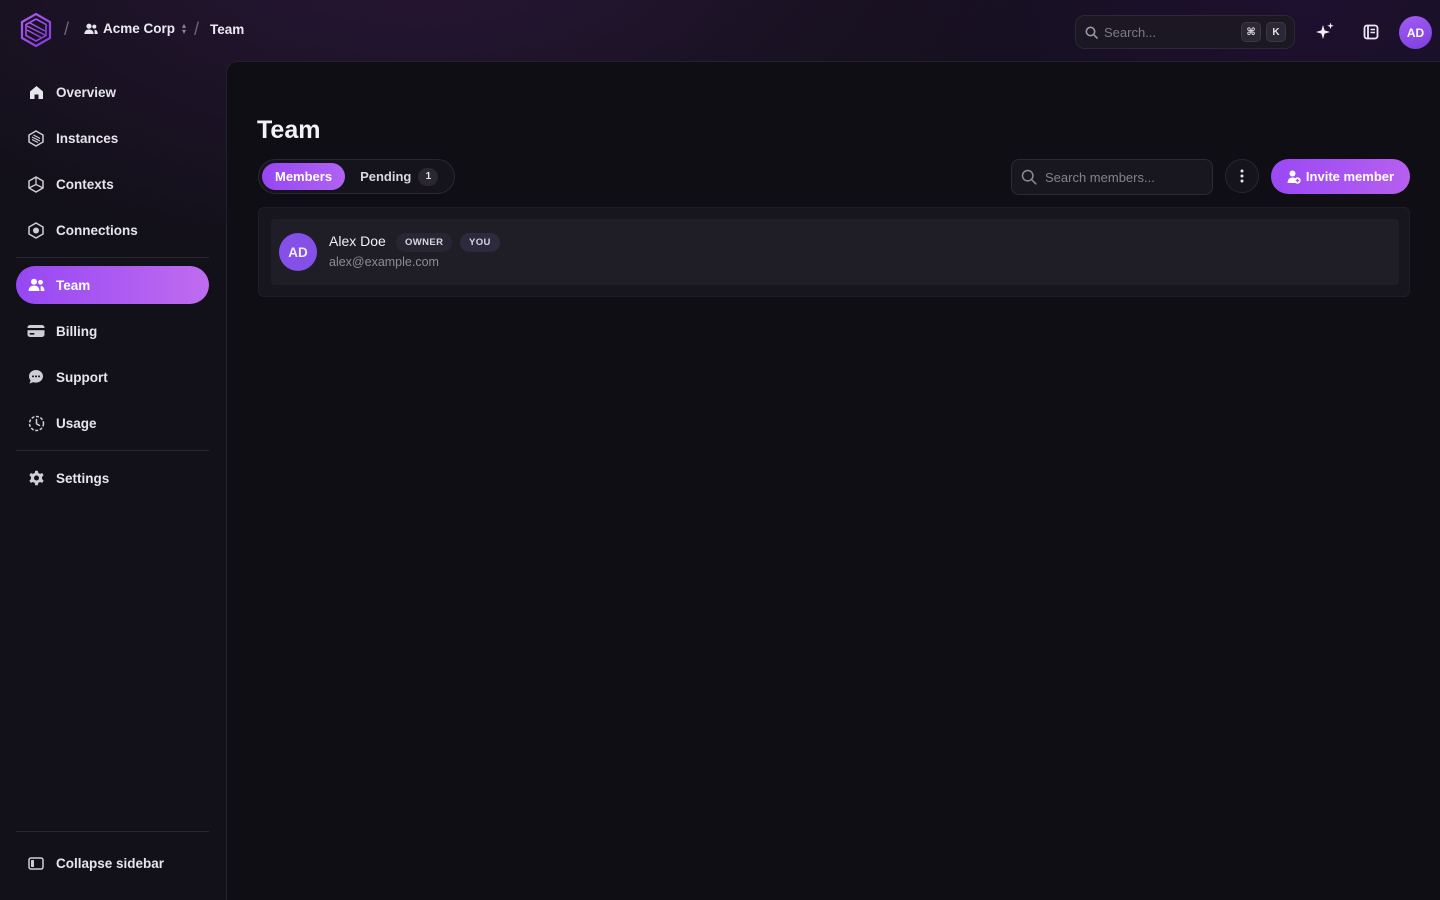 Image resolution: width=1440 pixels, height=900 pixels. Describe the element at coordinates (76, 423) in the screenshot. I see `sidebar-item-label: Usage` at that location.